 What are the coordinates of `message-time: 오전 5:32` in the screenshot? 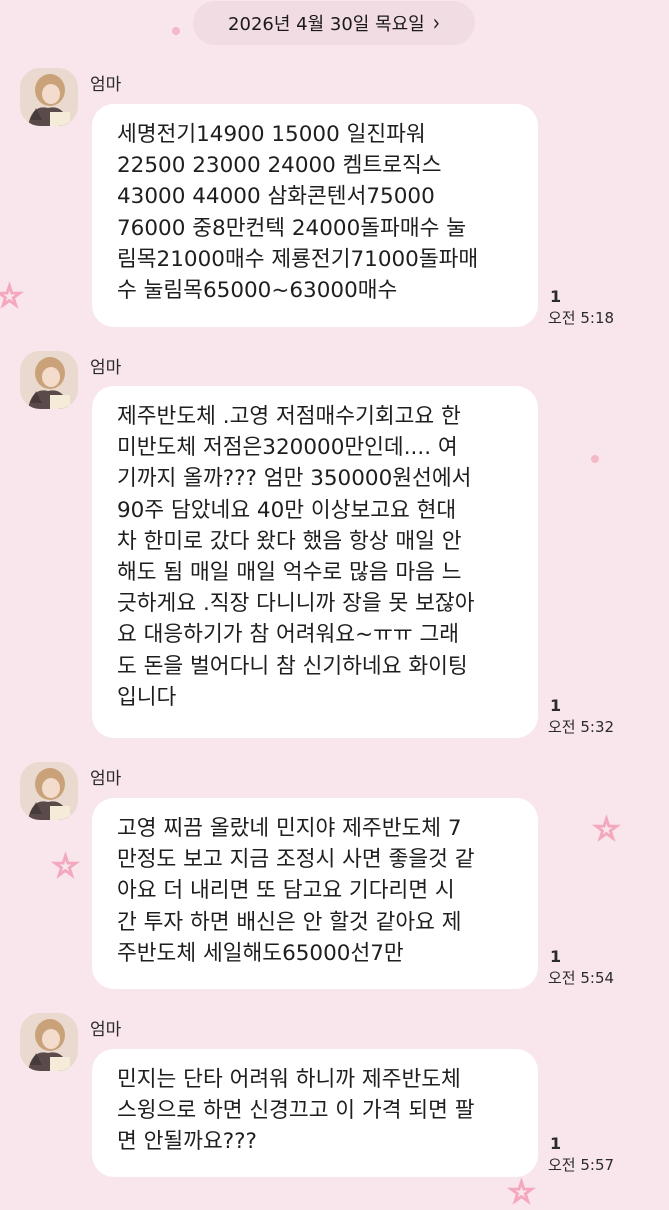 It's located at (581, 727).